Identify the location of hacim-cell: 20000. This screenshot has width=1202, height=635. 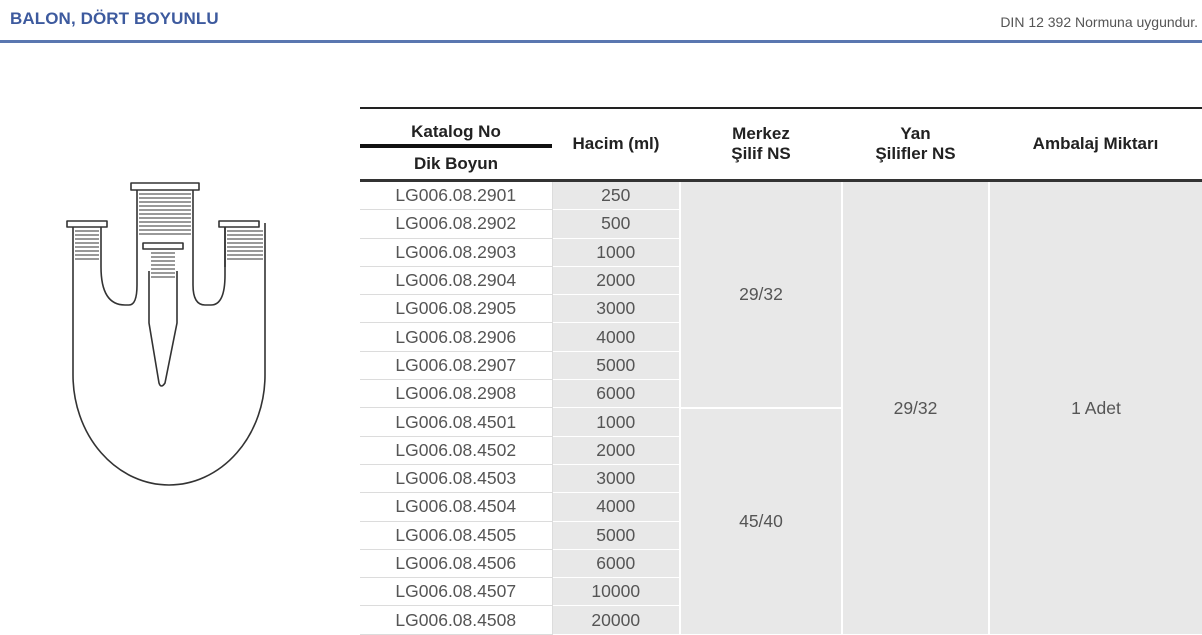
(616, 620).